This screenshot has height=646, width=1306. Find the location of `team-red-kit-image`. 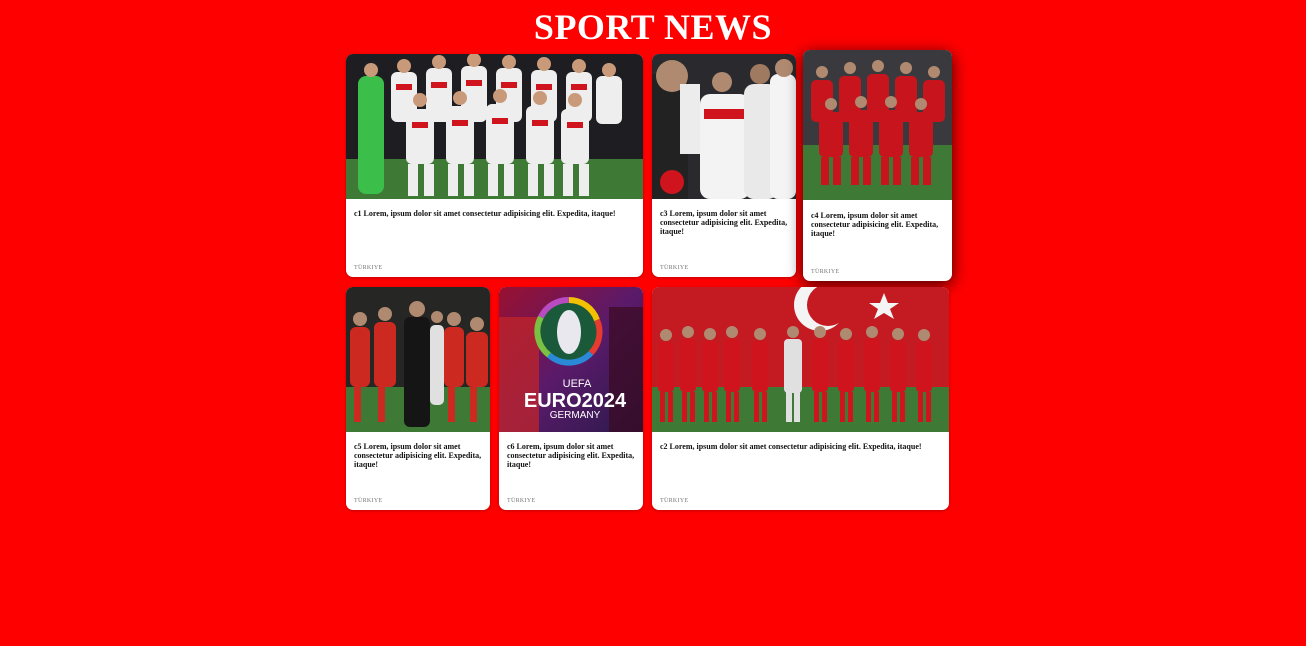

team-red-kit-image is located at coordinates (877, 125).